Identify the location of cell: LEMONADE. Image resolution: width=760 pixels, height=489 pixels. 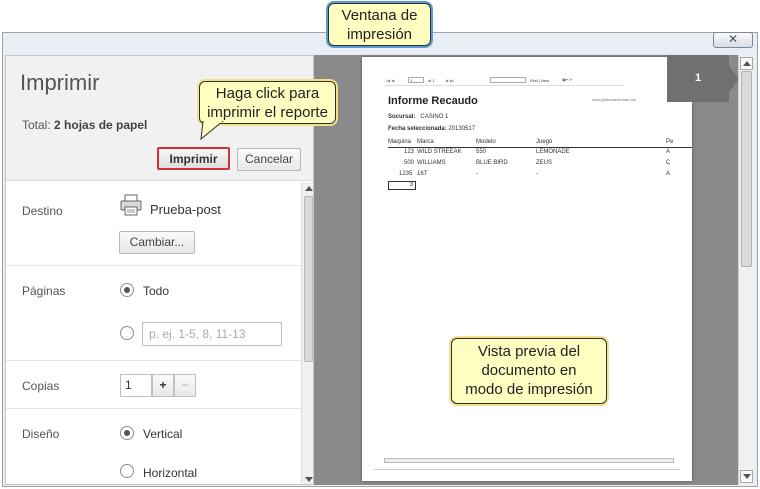
(553, 152).